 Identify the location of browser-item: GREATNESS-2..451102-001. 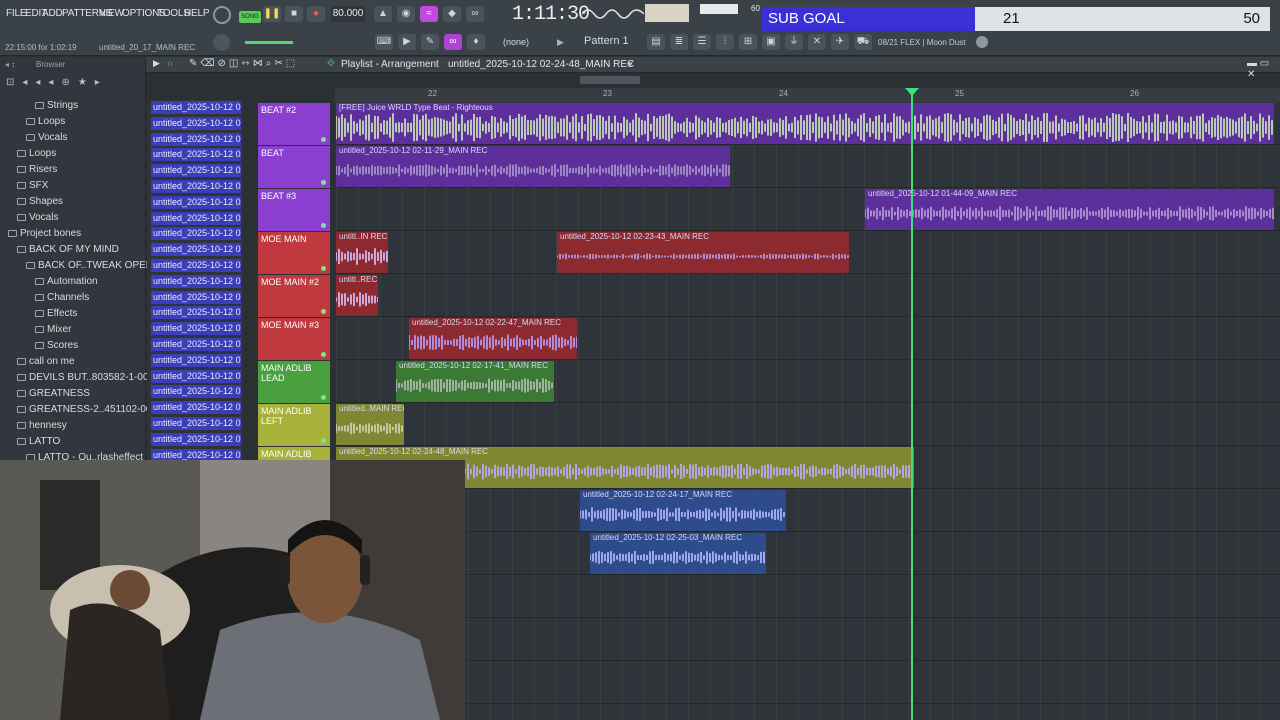
(87, 409).